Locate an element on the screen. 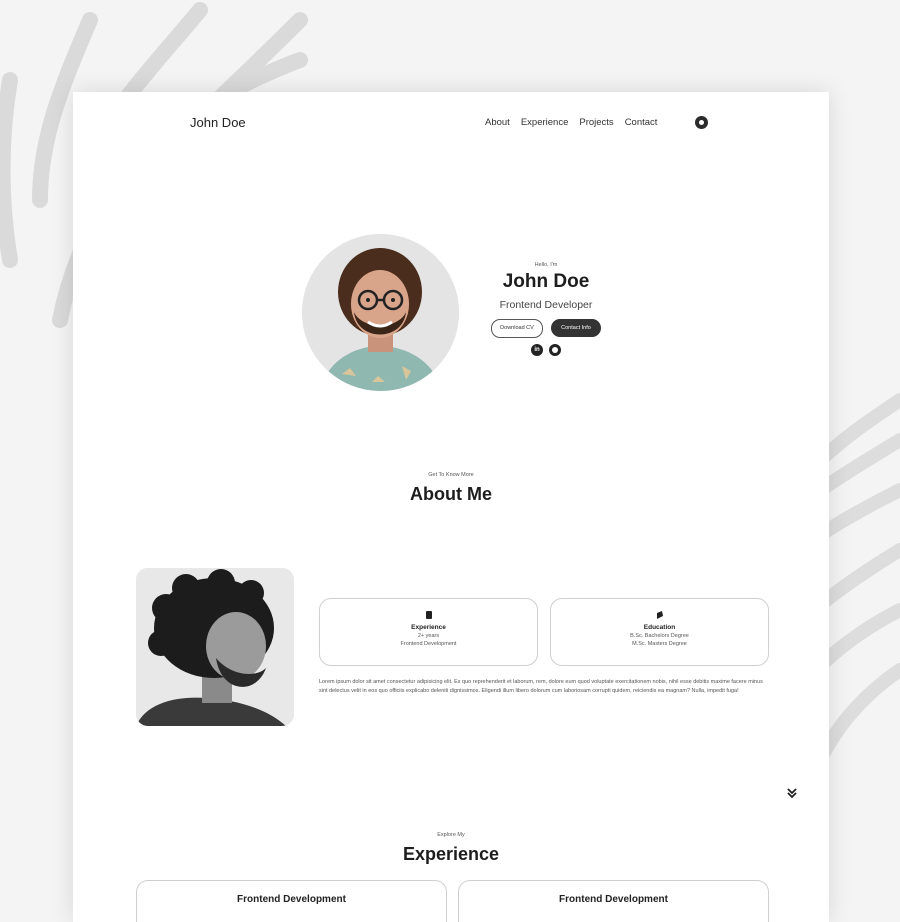 Image resolution: width=900 pixels, height=922 pixels. about-photo is located at coordinates (215, 647).